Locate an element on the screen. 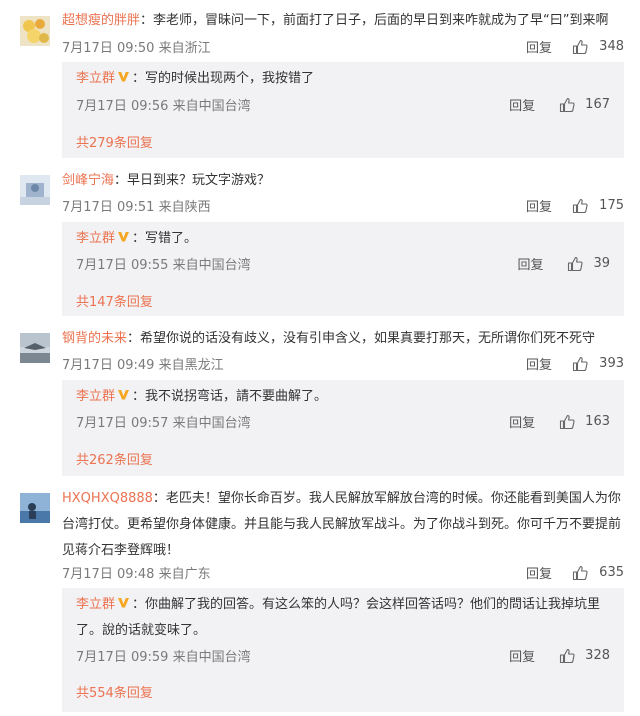 The height and width of the screenshot is (716, 640). reply-meta: 7月17日 09:55 来自中国台湾 is located at coordinates (163, 263).